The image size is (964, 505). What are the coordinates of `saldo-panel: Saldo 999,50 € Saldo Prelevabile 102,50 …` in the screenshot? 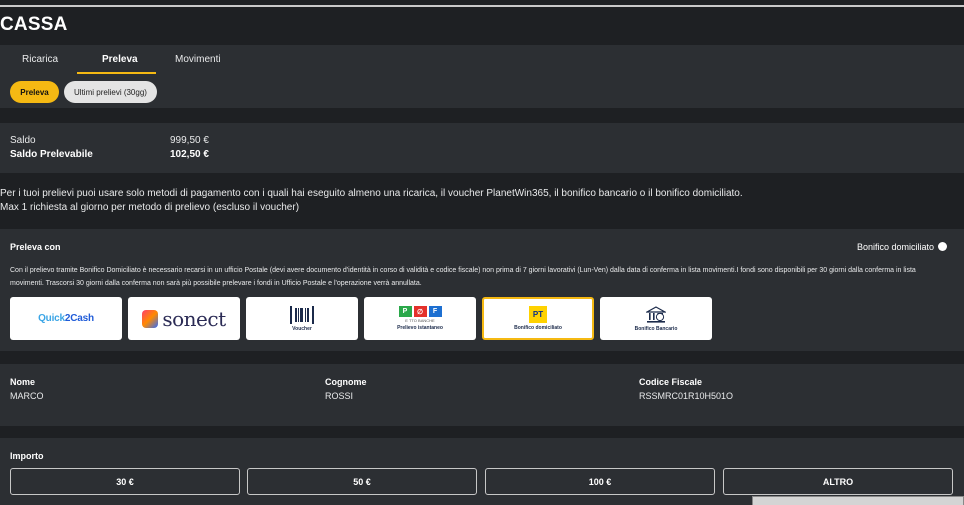 It's located at (482, 148).